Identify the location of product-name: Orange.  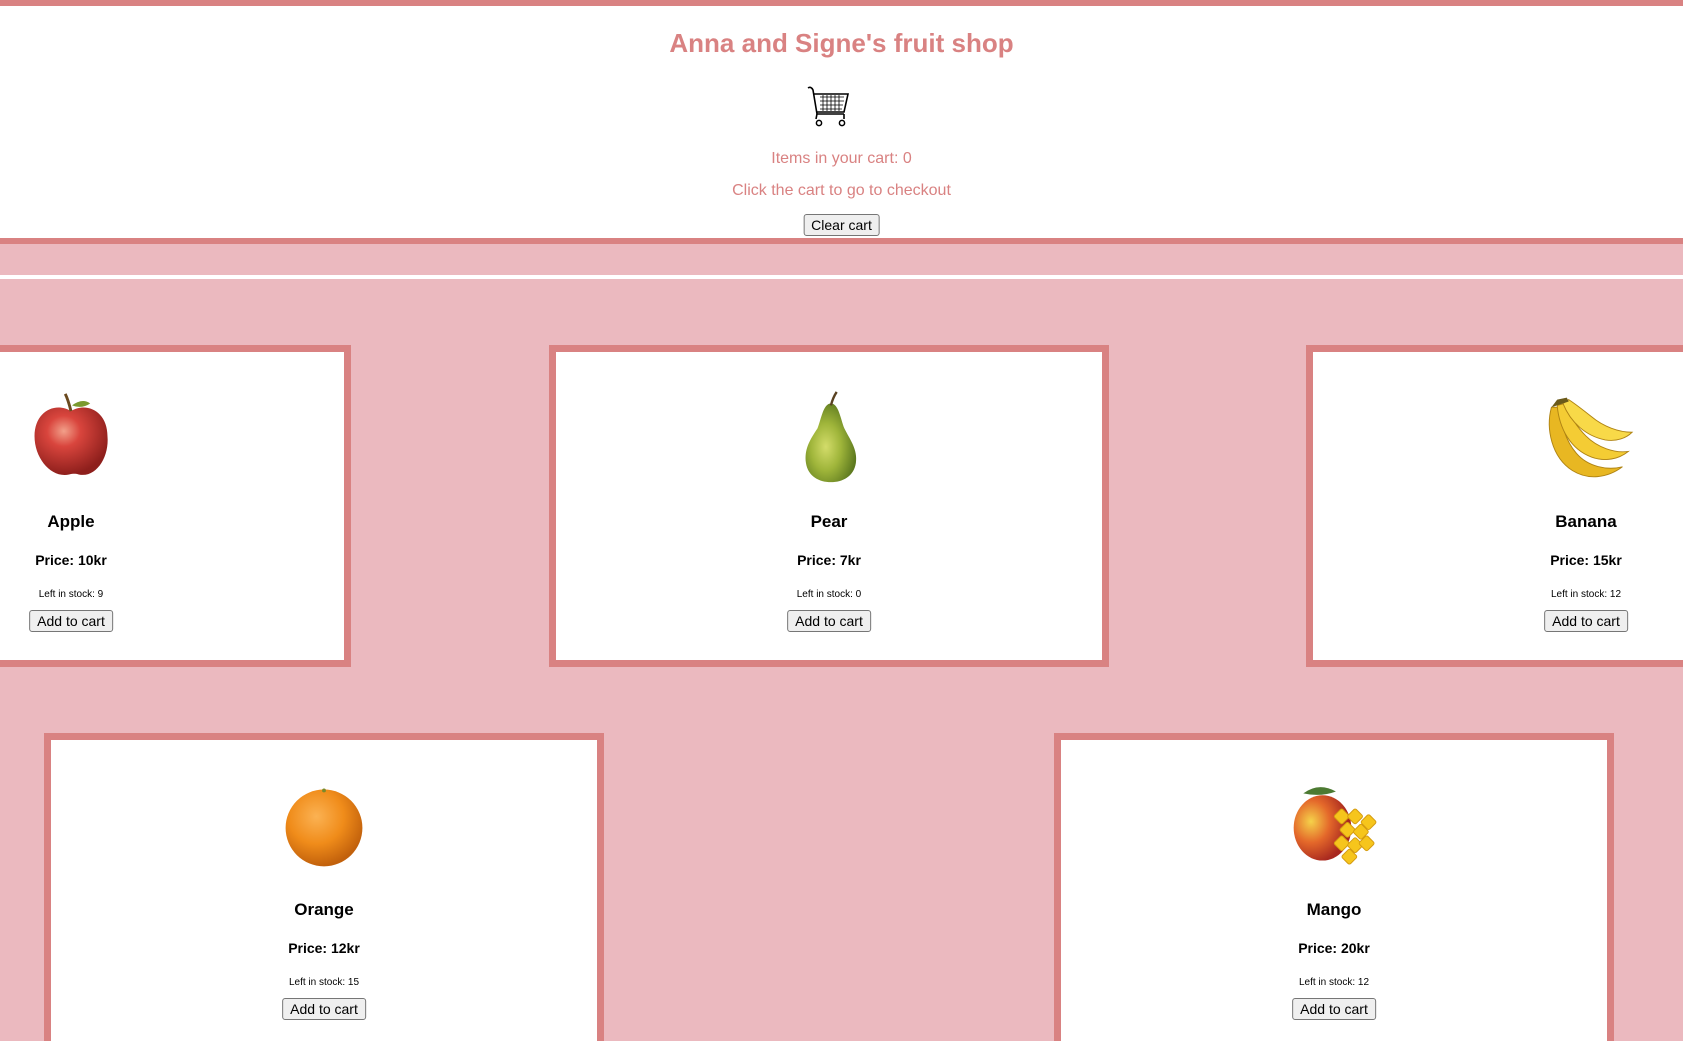
(324, 909).